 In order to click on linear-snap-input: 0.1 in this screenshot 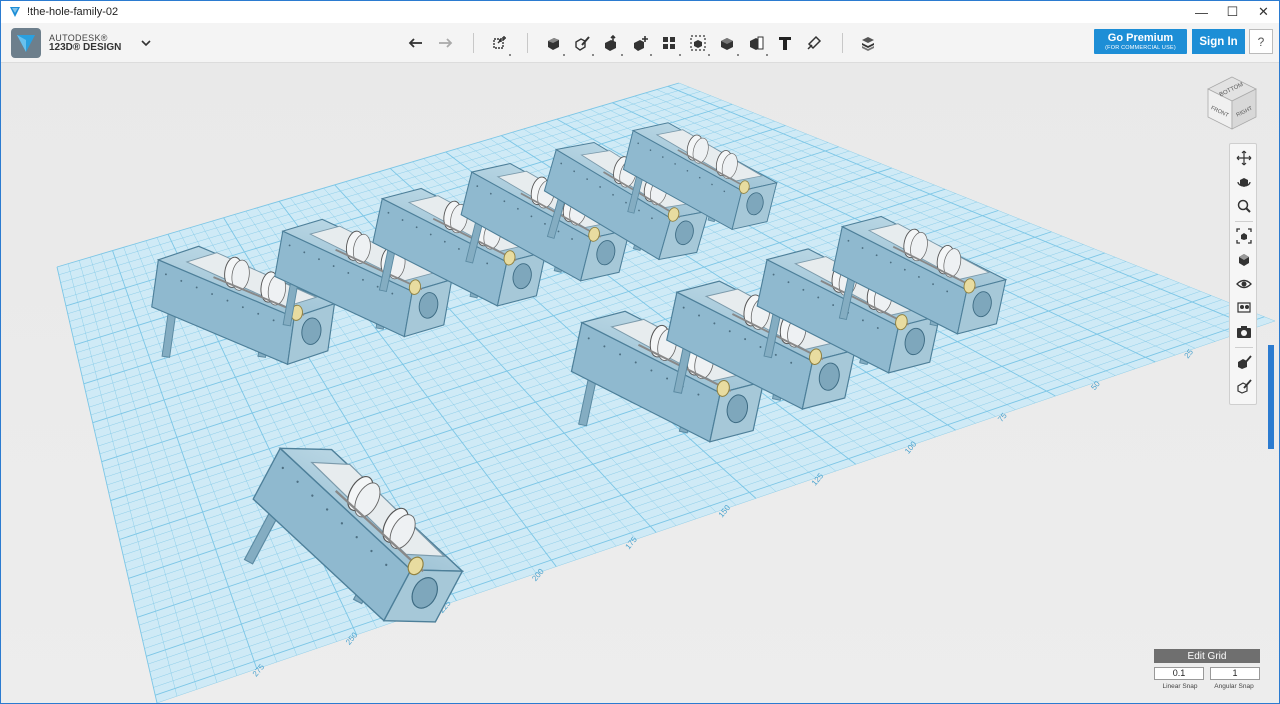, I will do `click(1179, 673)`.